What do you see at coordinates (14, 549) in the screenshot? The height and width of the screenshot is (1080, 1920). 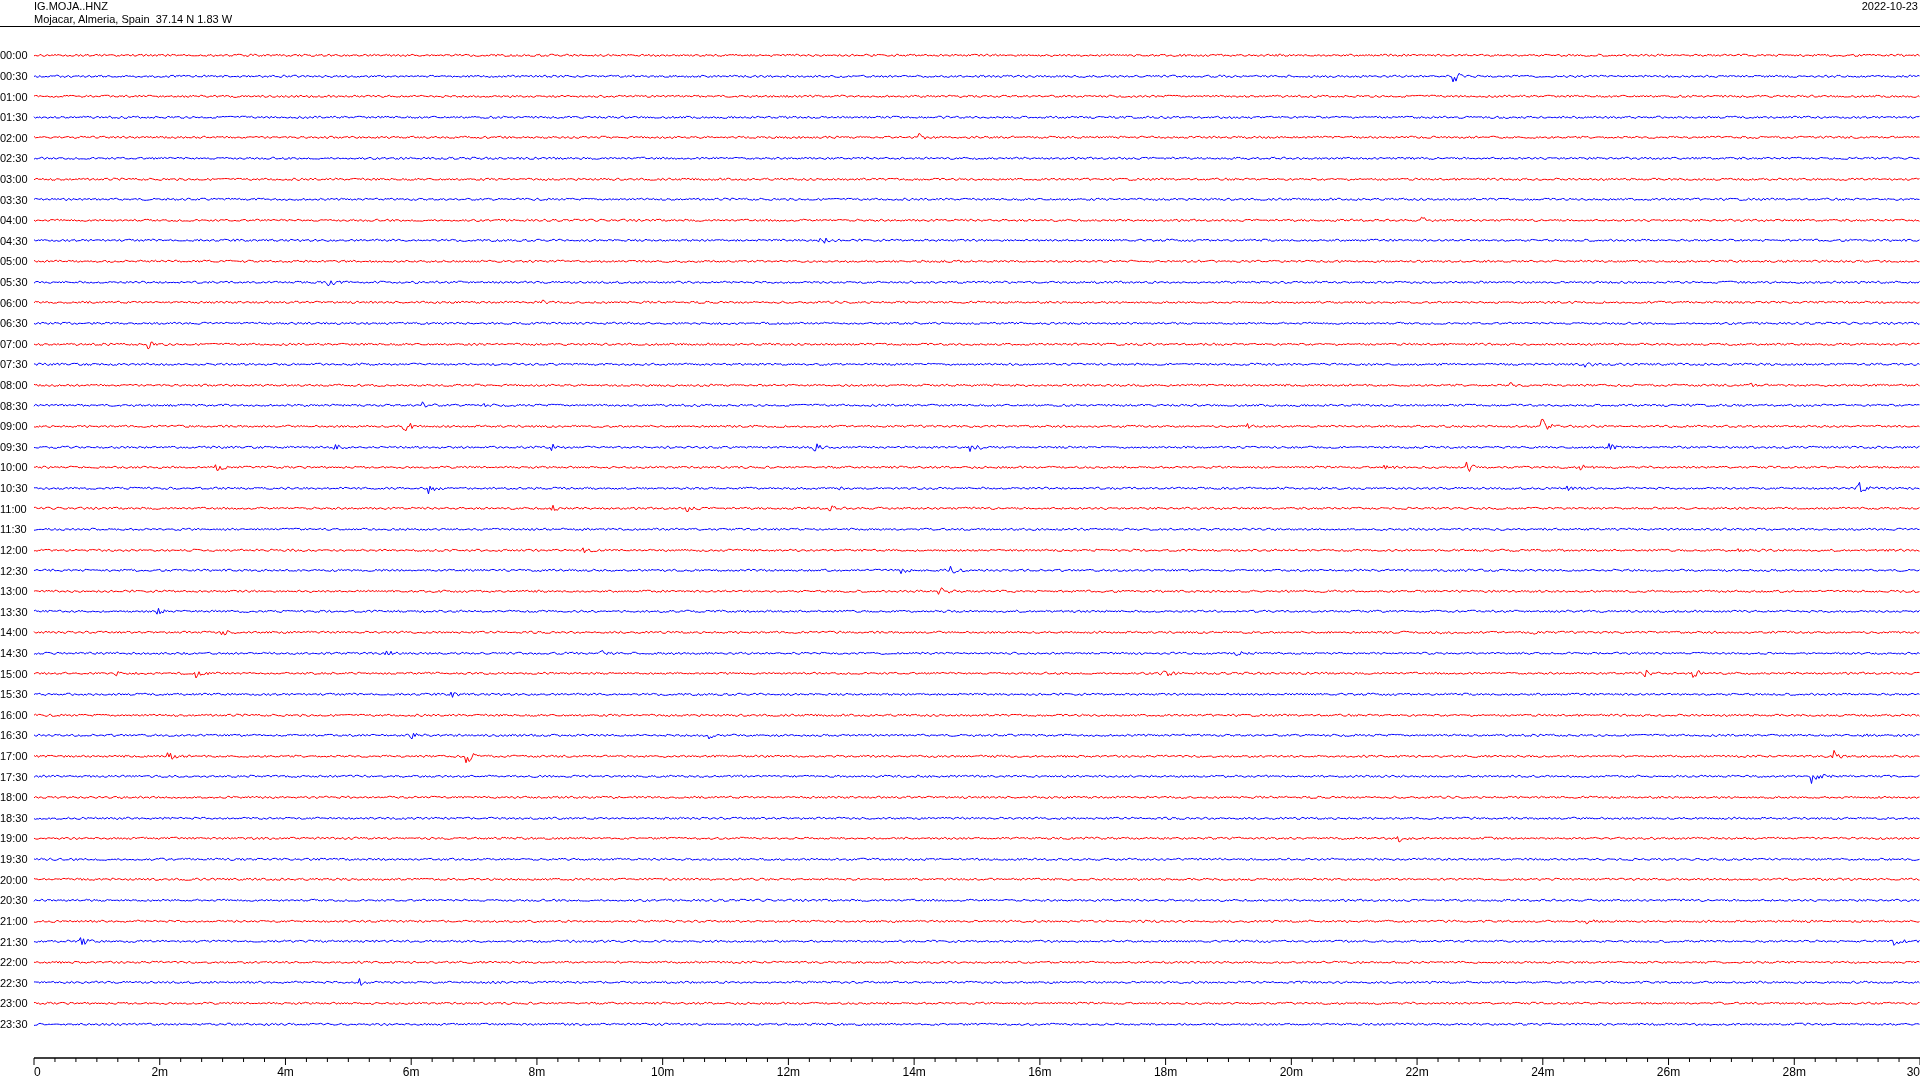 I see `time-label: 12:00` at bounding box center [14, 549].